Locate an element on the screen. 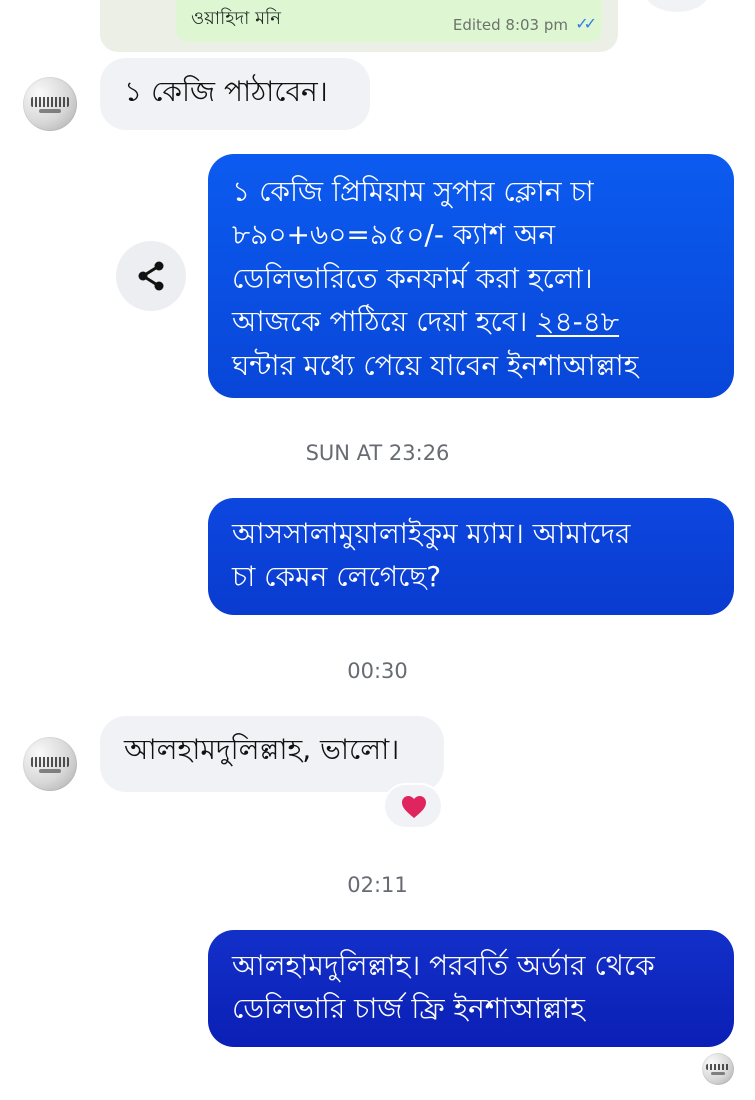 This screenshot has width=755, height=1100. incoming-message-bubble: ১ কেজি পাঠাবেন। is located at coordinates (235, 94).